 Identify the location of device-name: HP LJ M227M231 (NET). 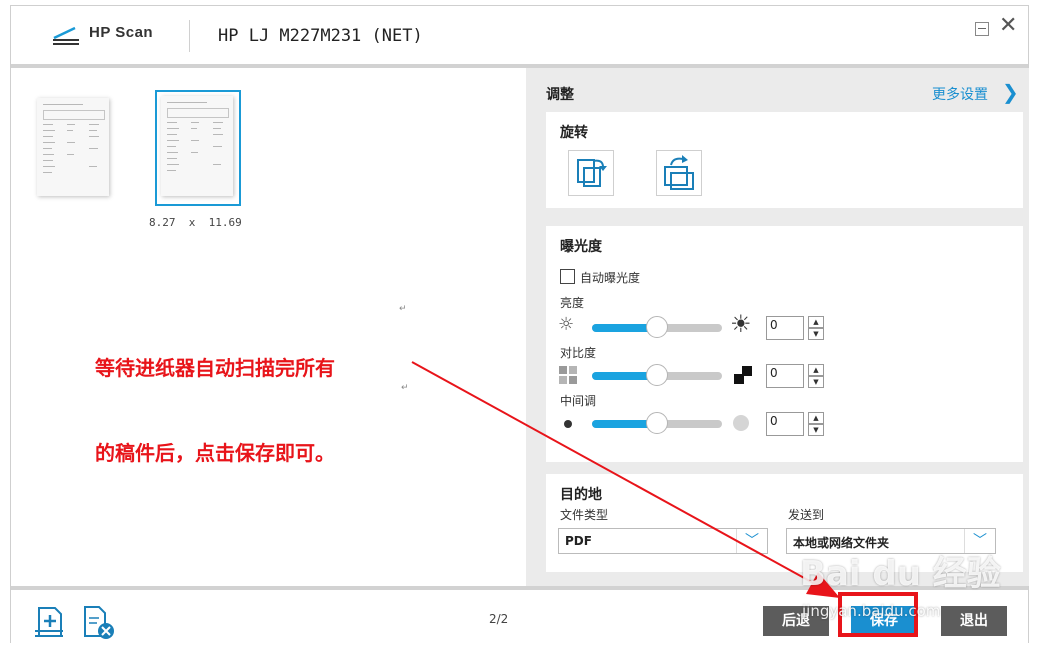
(320, 36).